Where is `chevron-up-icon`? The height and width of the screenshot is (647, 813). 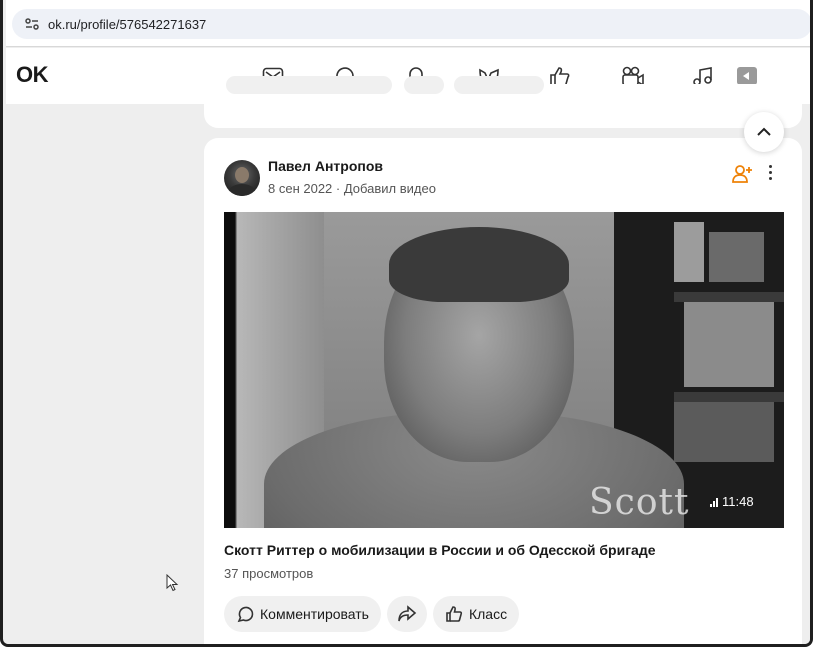 chevron-up-icon is located at coordinates (764, 131).